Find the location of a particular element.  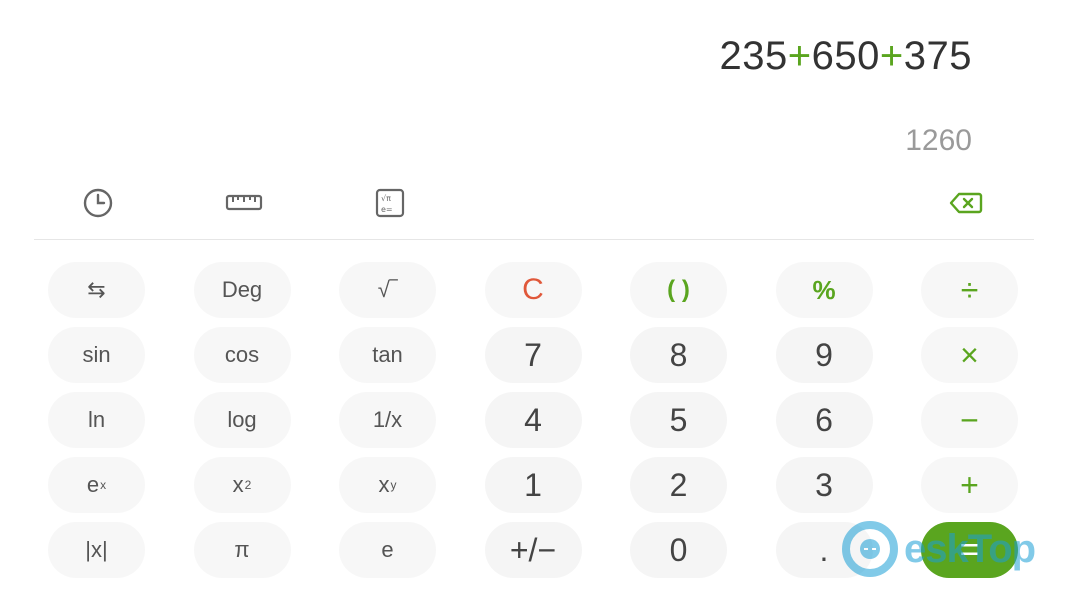

multiply-button: × is located at coordinates (969, 355).